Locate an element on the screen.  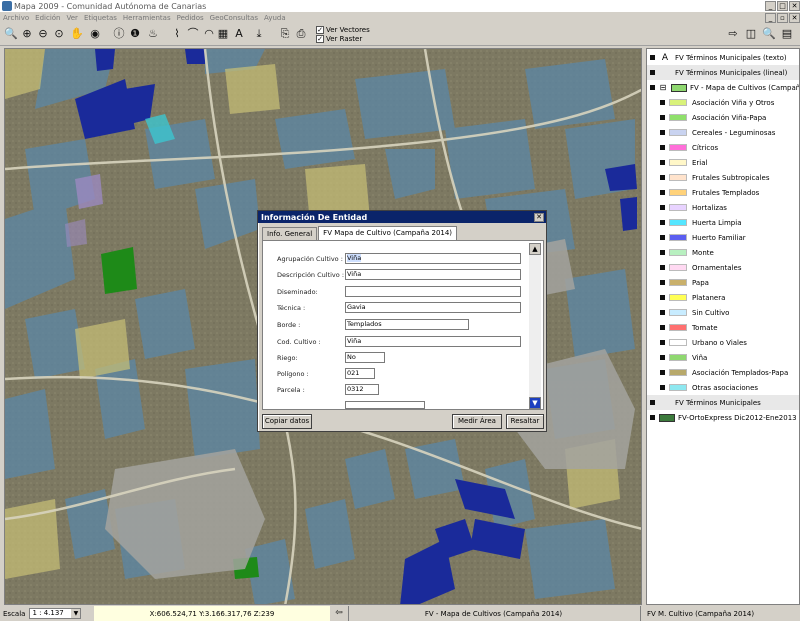
agrupacion-cultivo-field: Viña is located at coordinates (433, 258).